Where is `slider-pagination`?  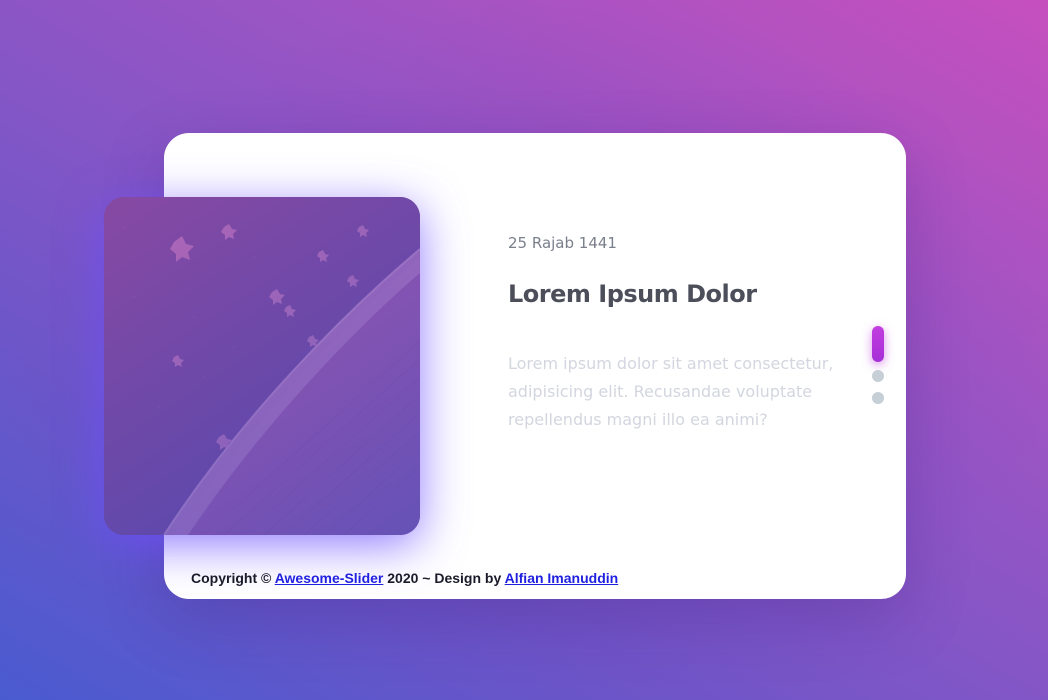
slider-pagination is located at coordinates (878, 370).